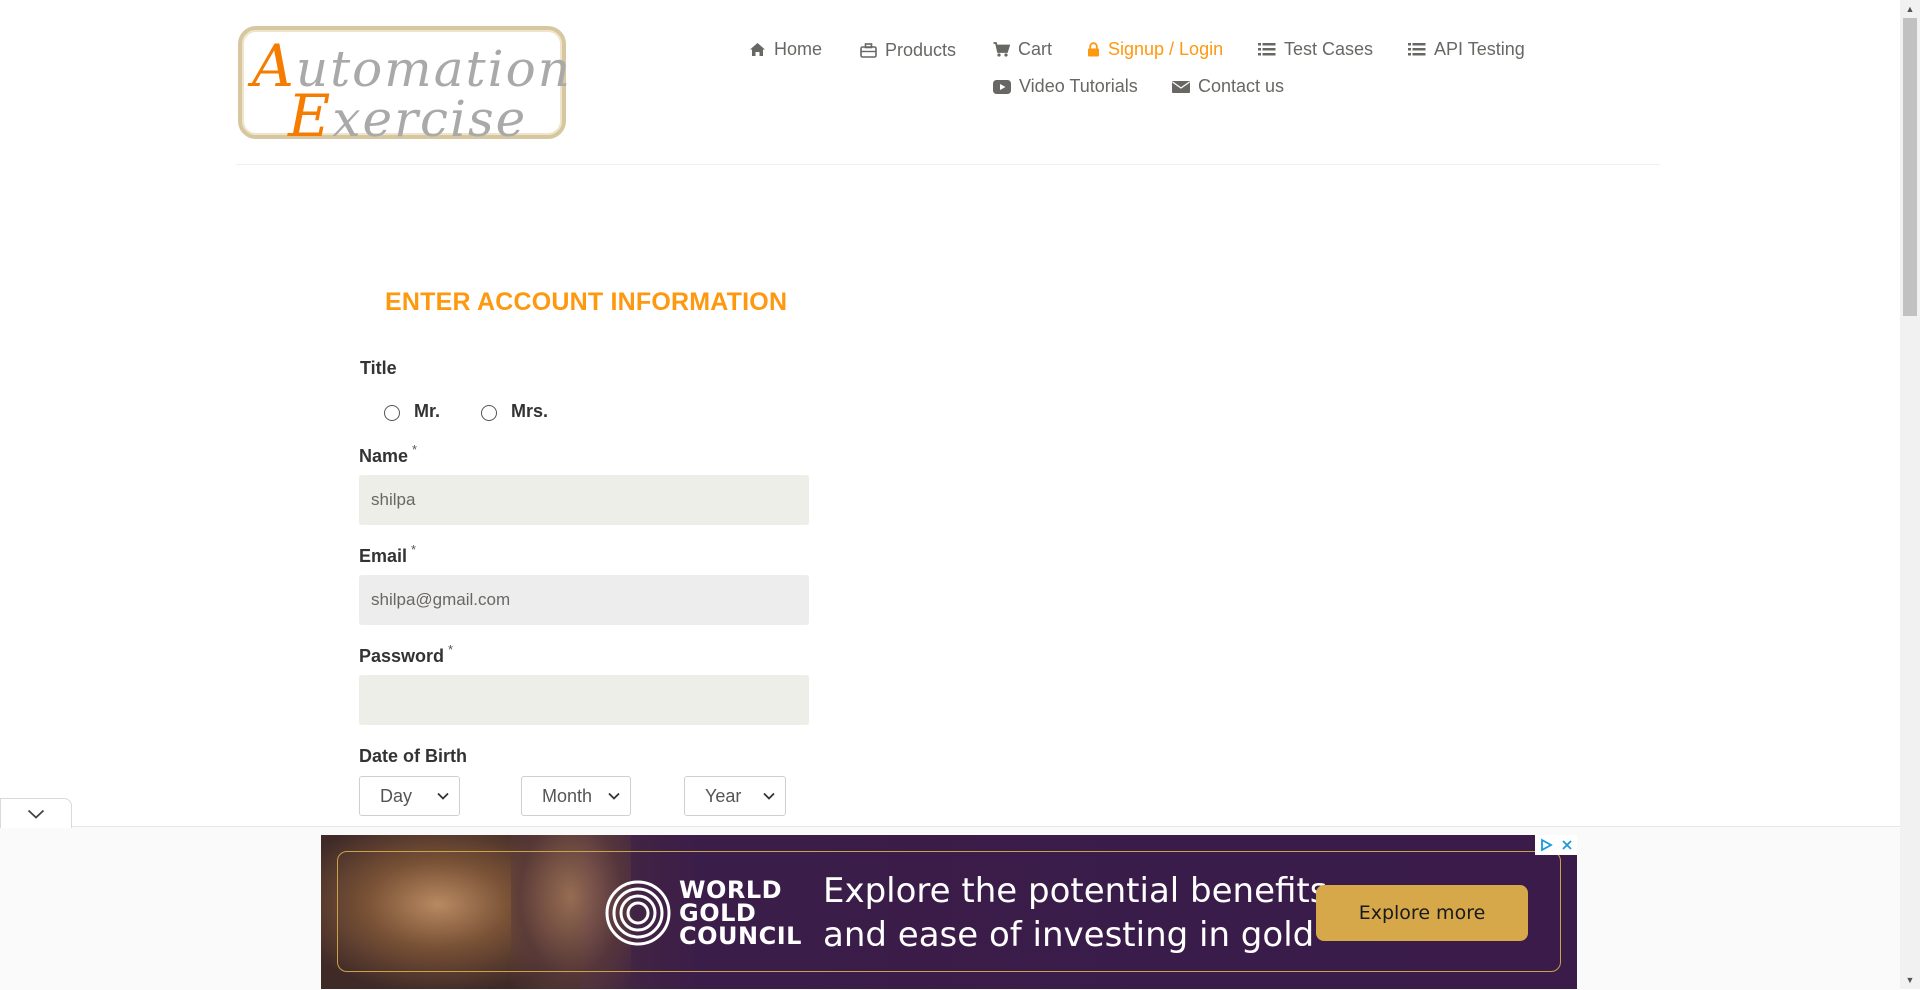 The height and width of the screenshot is (990, 1920). Describe the element at coordinates (1075, 891) in the screenshot. I see `ad-headline-line: Explore the potential benefits` at that location.